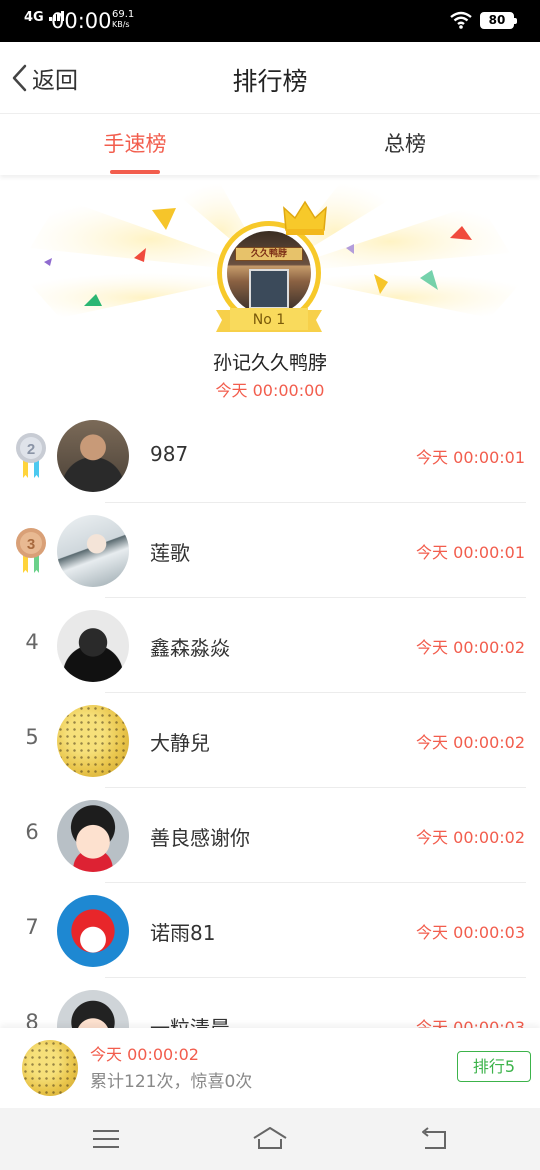 This screenshot has width=540, height=1170. Describe the element at coordinates (190, 648) in the screenshot. I see `user-name: 鑫森淼焱` at that location.